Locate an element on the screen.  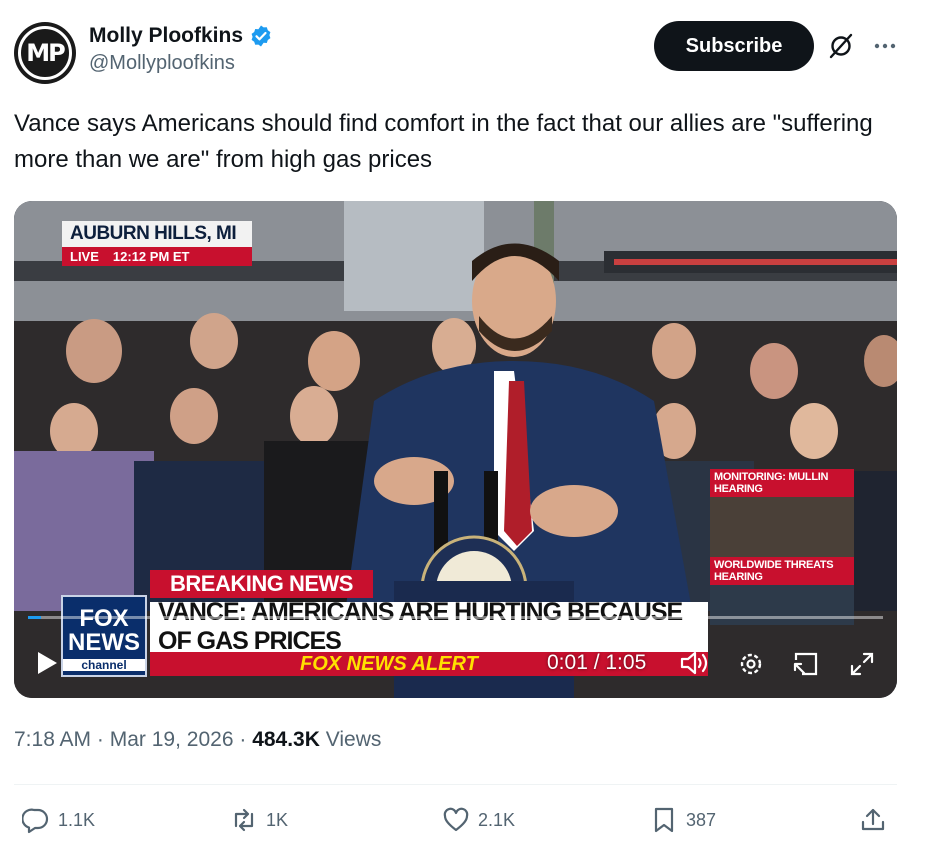
grok-icon is located at coordinates (841, 46).